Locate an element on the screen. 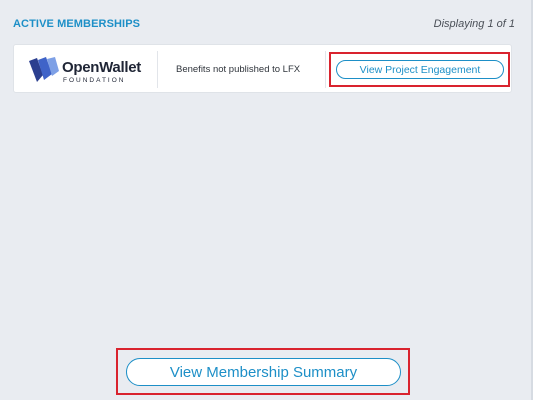  section-title: ACTIVE MEMBERSHIPS is located at coordinates (77, 24).